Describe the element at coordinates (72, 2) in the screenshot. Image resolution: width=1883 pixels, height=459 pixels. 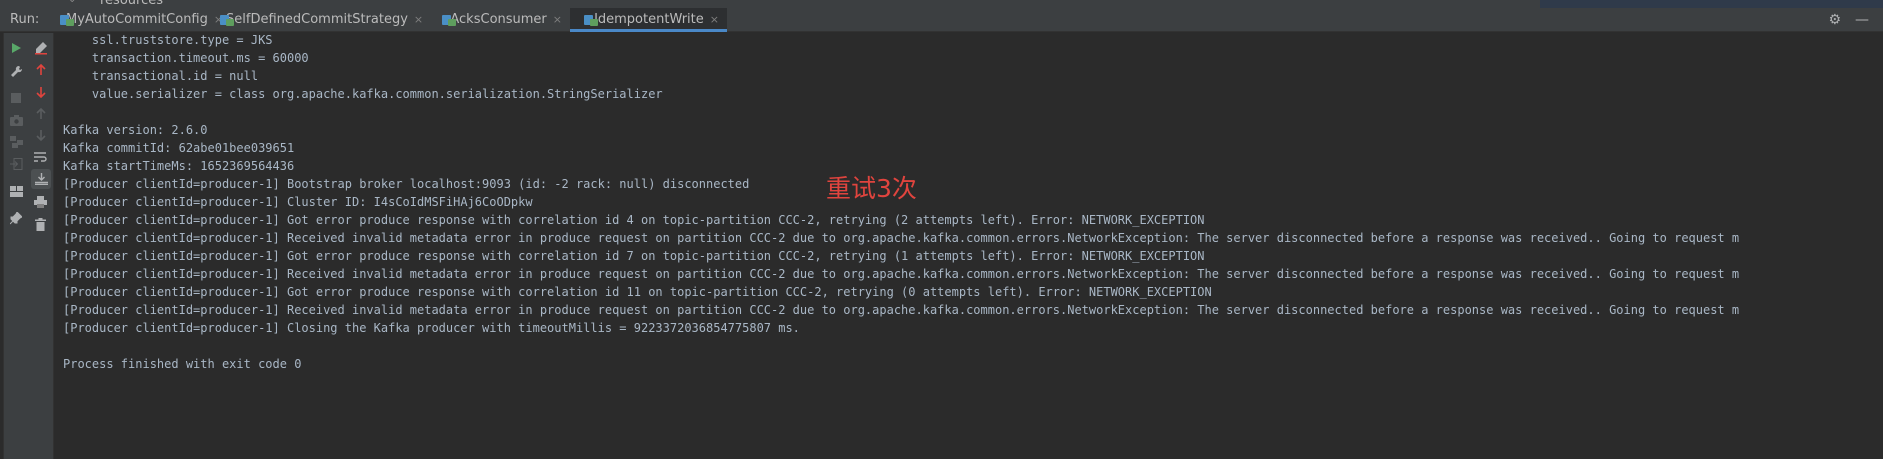
I see `chevron-down-icon: ⌄` at that location.